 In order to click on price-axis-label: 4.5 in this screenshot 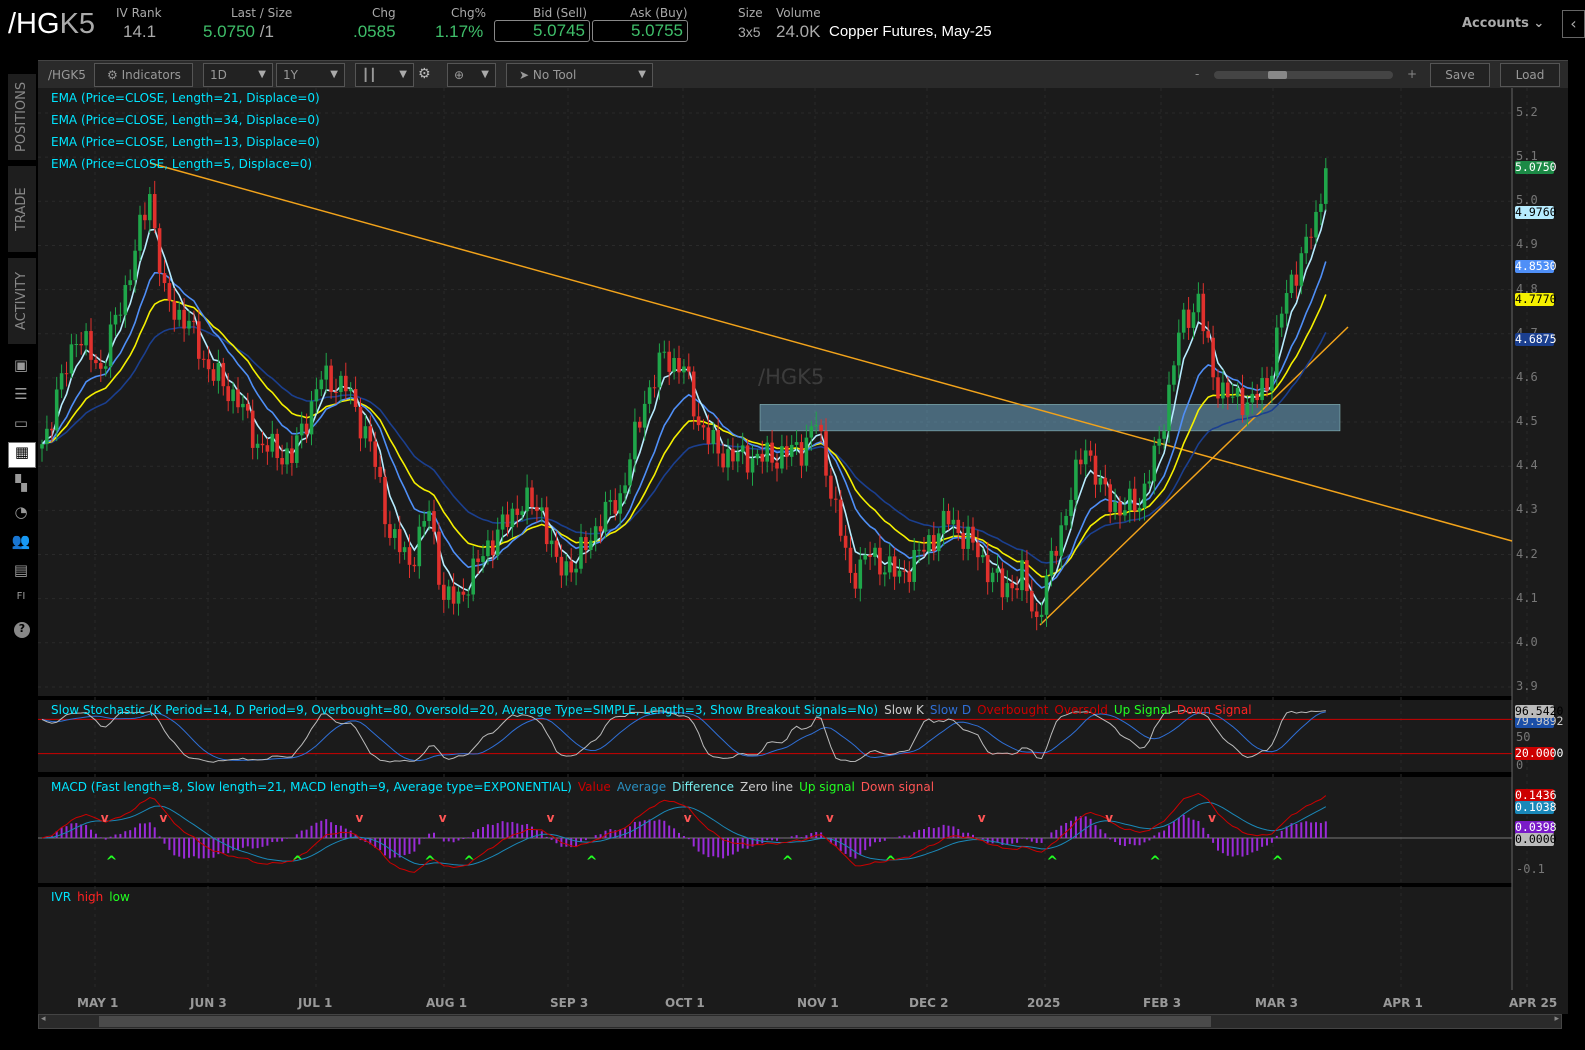, I will do `click(1527, 421)`.